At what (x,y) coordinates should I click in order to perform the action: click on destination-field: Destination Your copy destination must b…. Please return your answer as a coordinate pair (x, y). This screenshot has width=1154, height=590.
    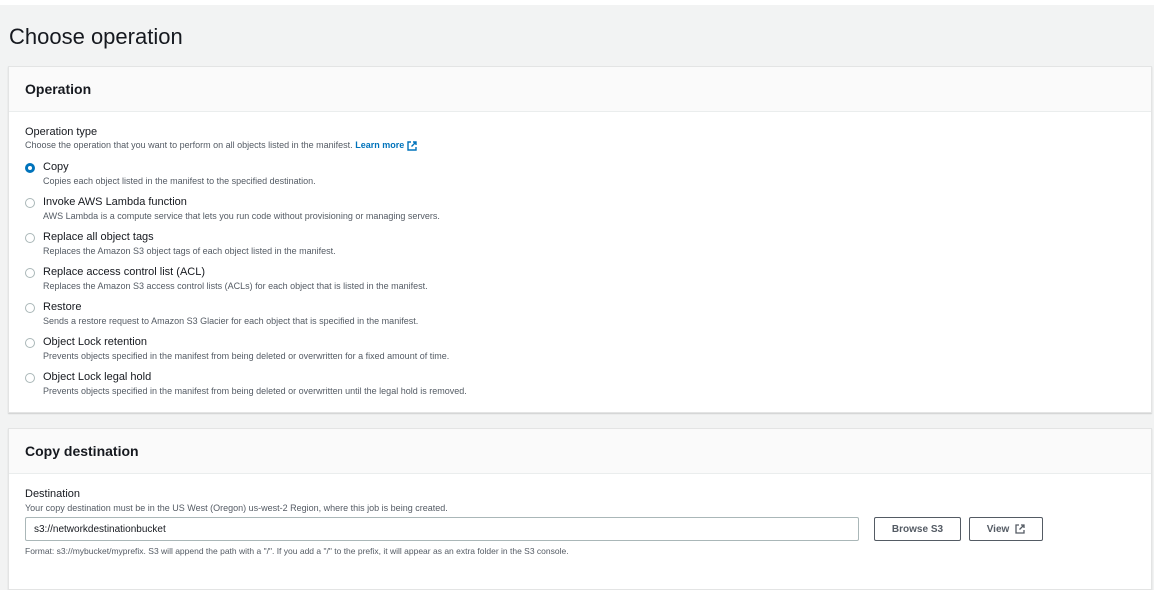
    Looking at the image, I should click on (236, 500).